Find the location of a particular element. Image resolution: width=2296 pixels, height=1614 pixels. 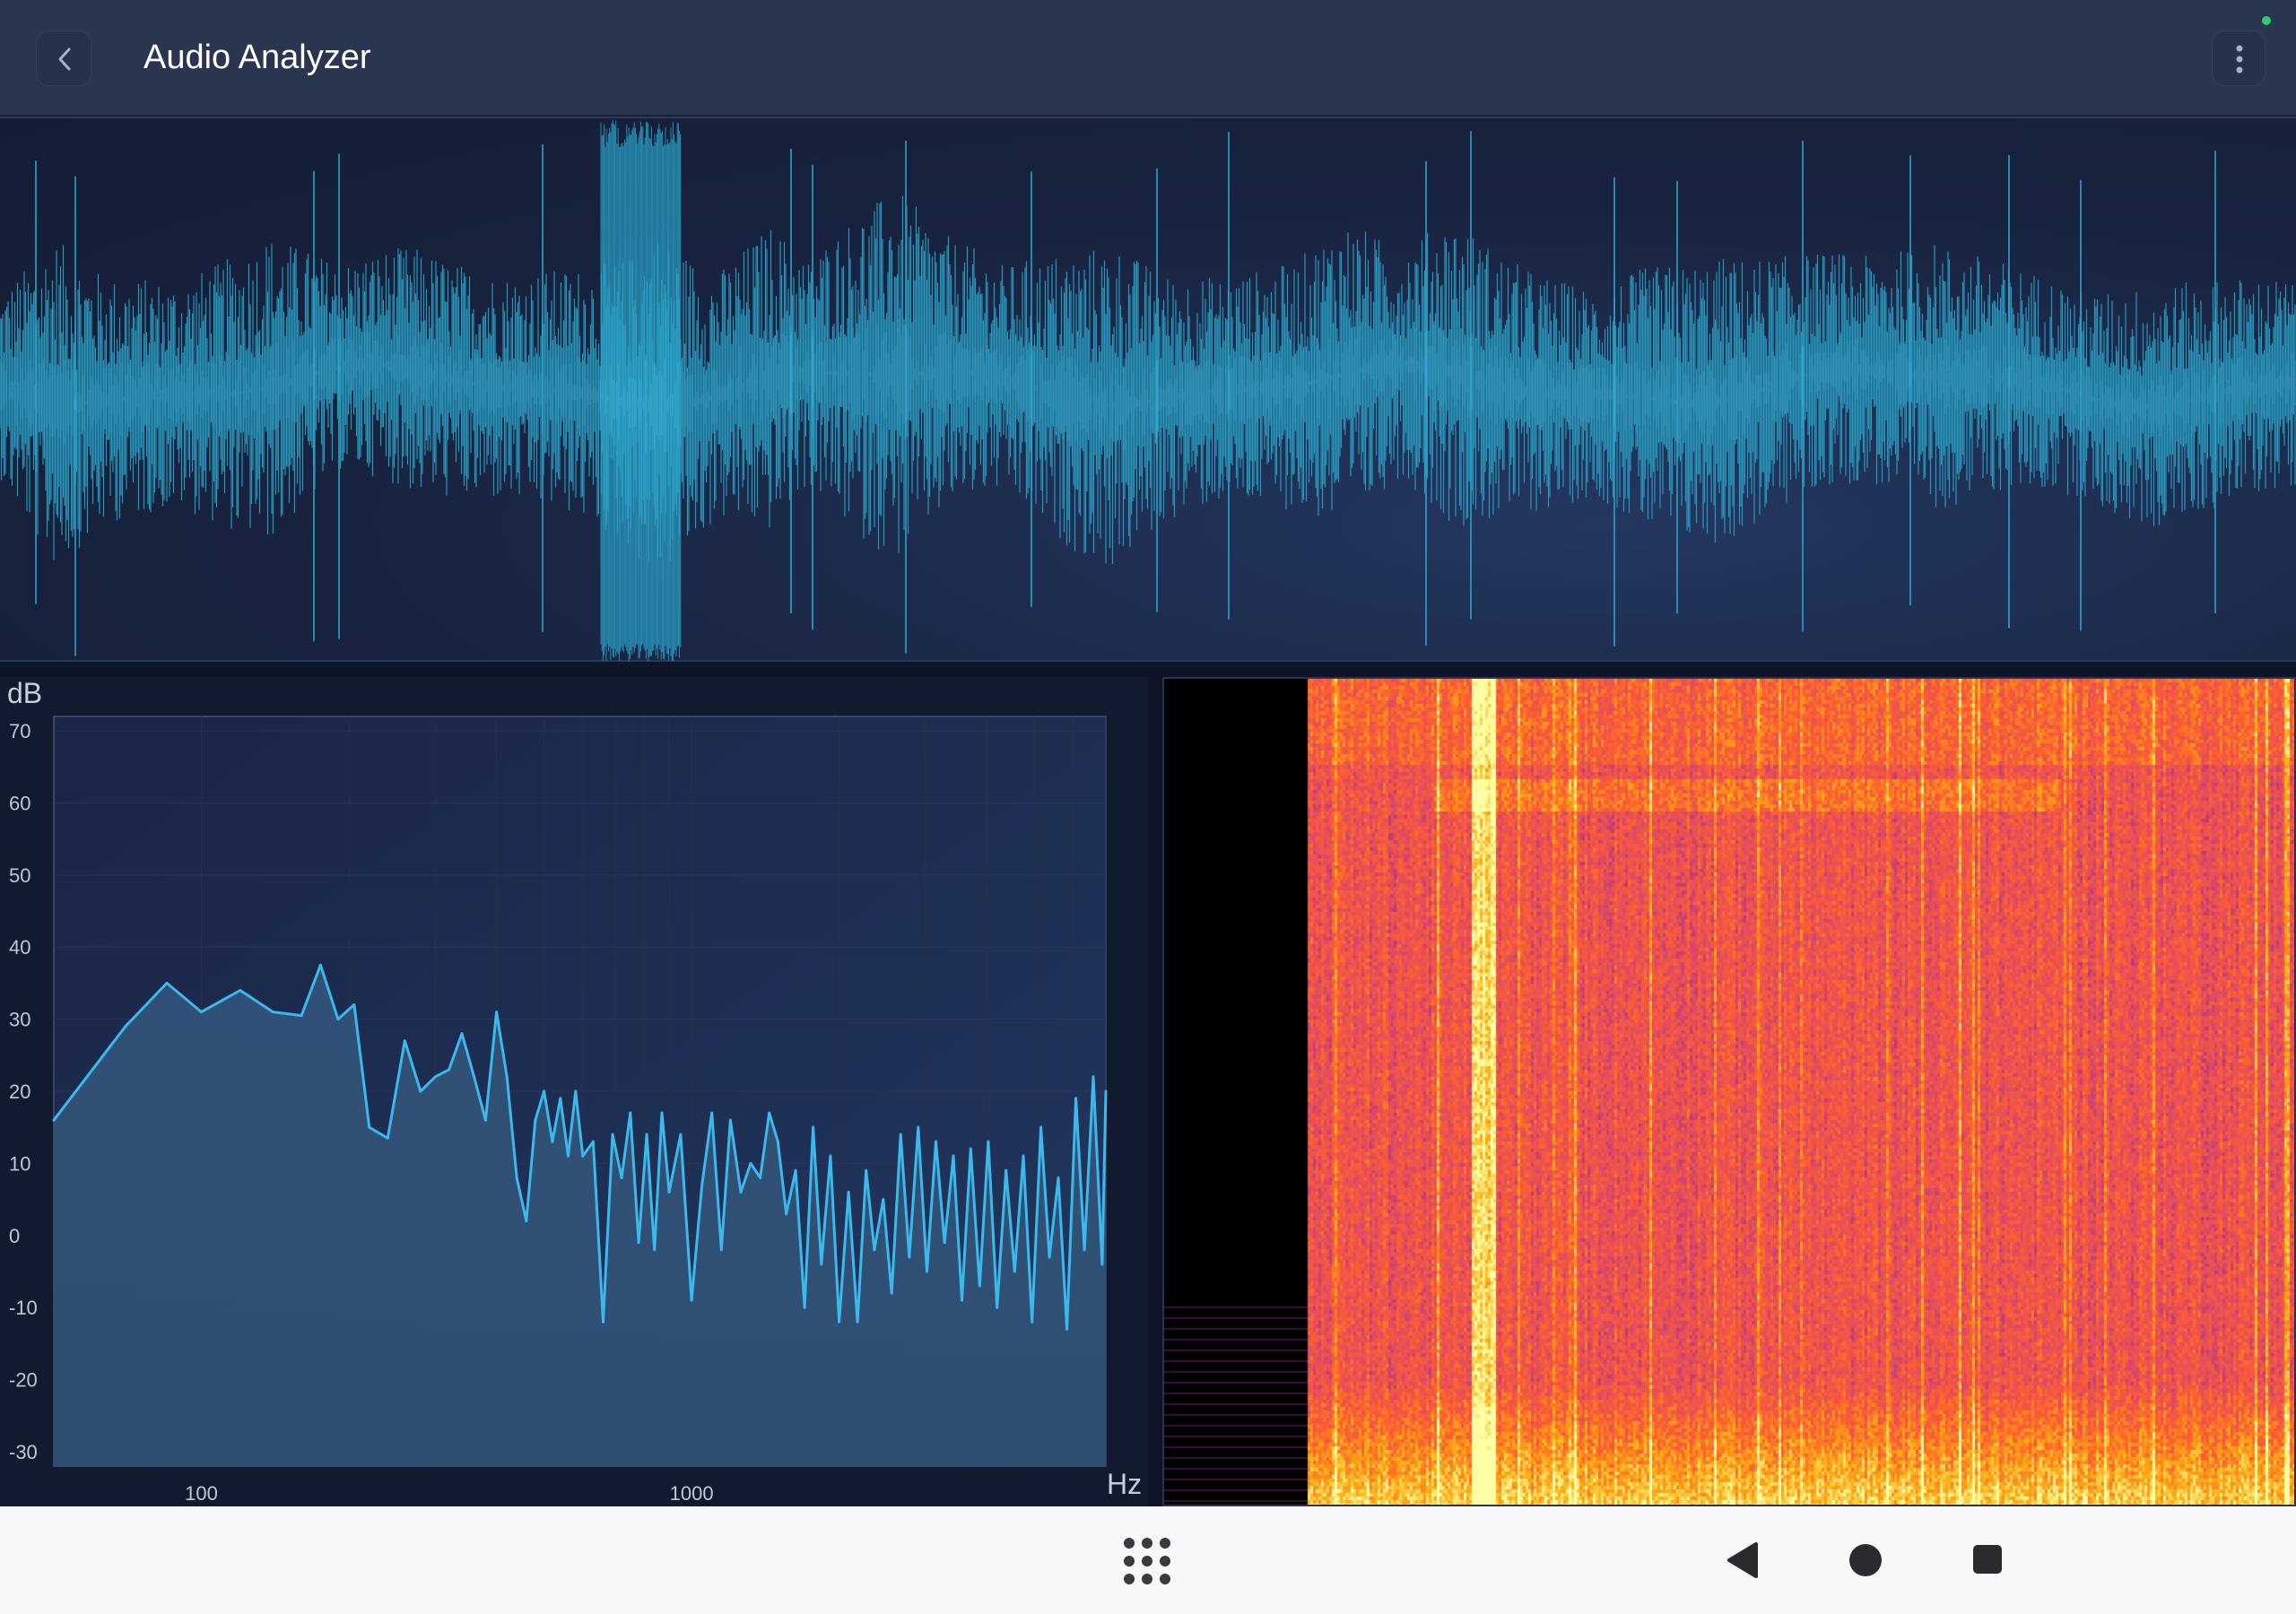

nav-recent-apps-icon is located at coordinates (1987, 1559).